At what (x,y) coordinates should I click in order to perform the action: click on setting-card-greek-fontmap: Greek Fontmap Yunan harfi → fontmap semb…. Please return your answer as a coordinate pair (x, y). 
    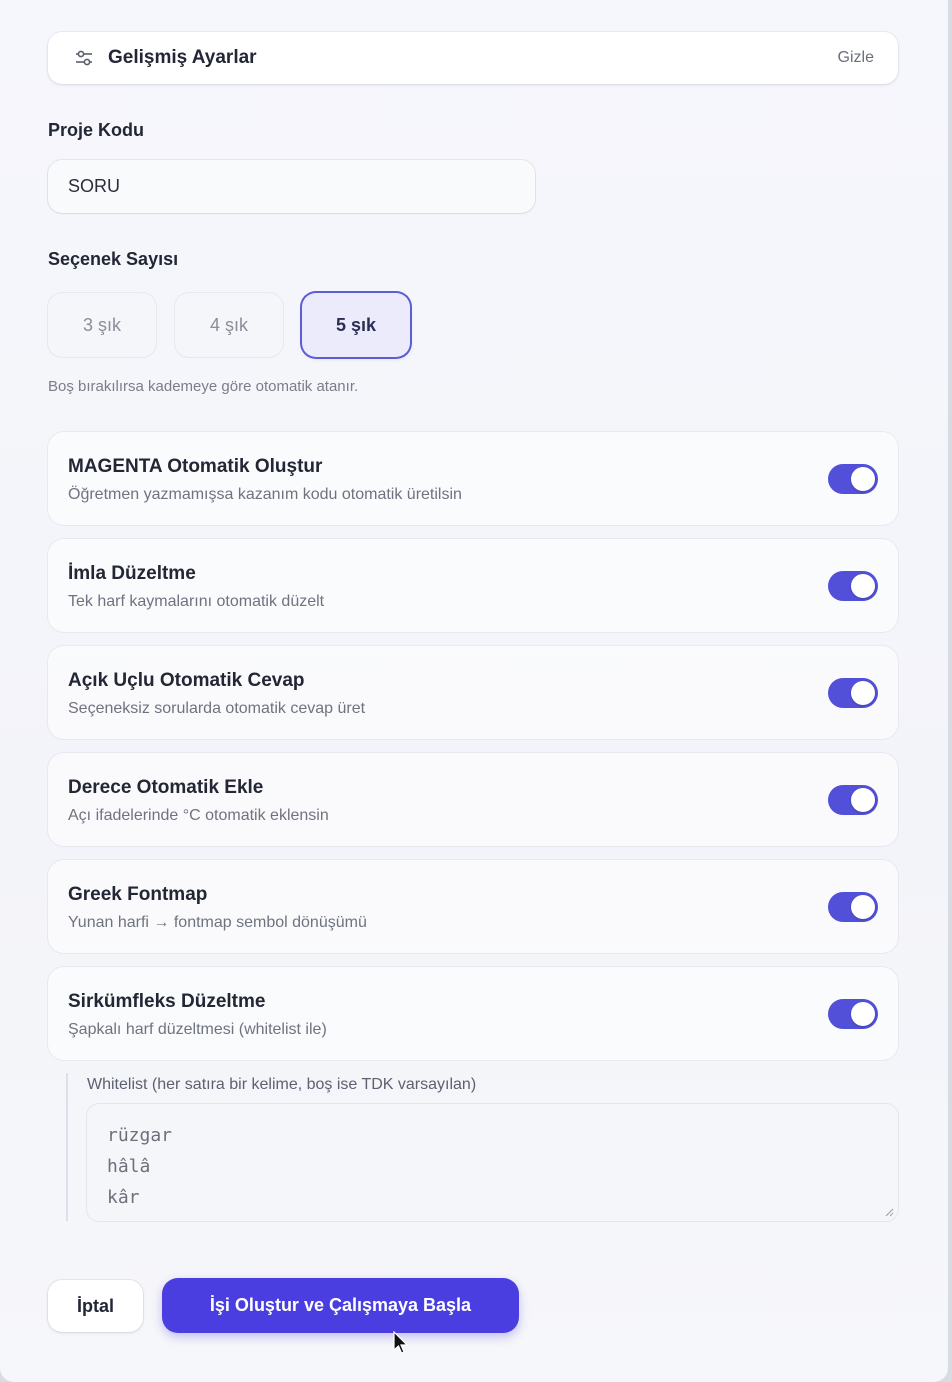
    Looking at the image, I should click on (473, 906).